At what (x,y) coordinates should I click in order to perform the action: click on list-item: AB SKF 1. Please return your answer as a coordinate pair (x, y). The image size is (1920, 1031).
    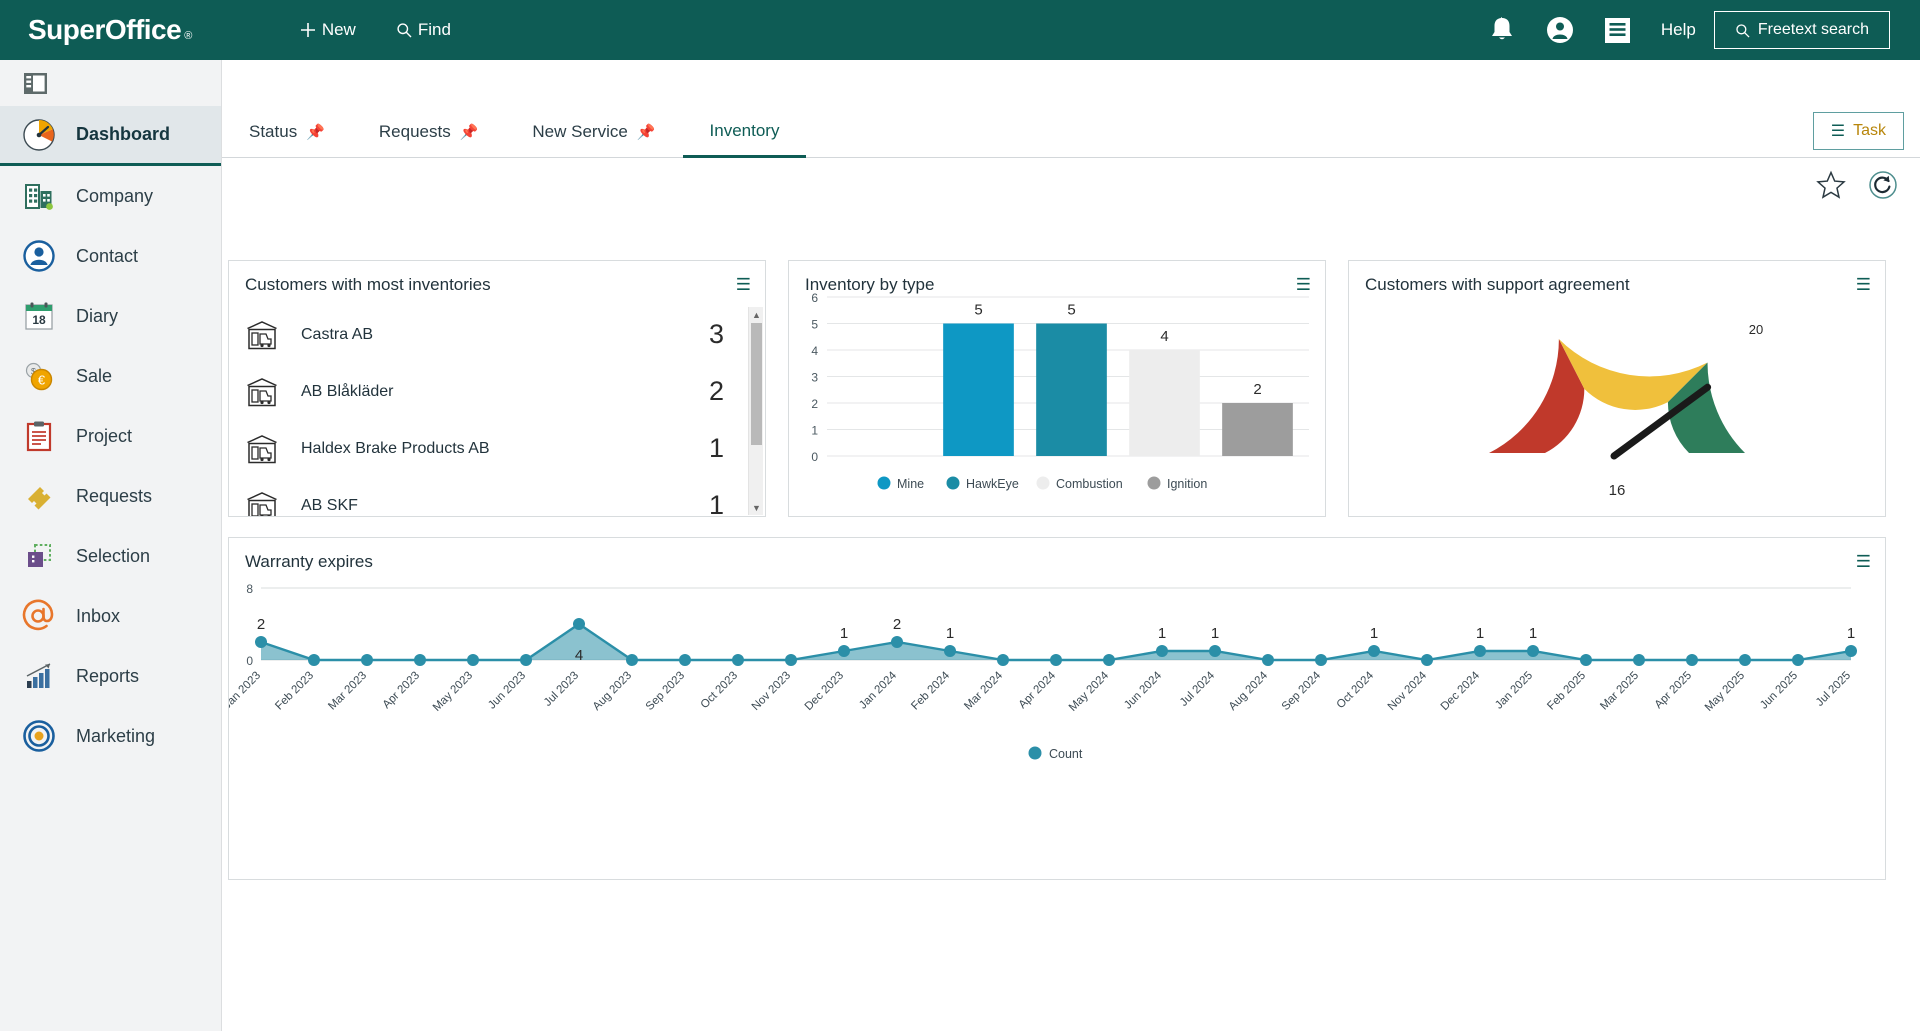
    Looking at the image, I should click on (498, 496).